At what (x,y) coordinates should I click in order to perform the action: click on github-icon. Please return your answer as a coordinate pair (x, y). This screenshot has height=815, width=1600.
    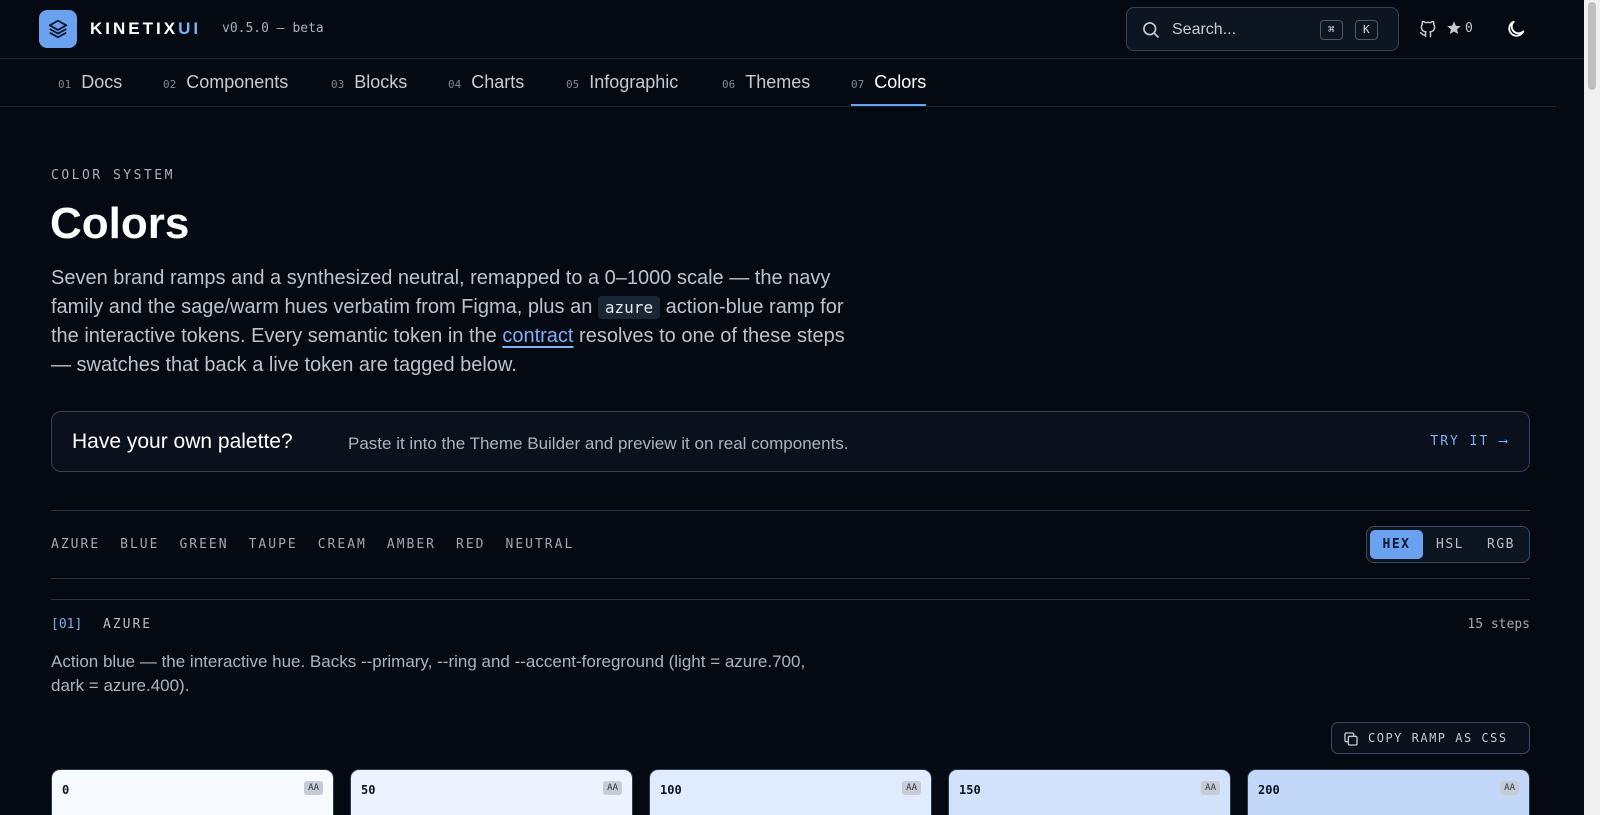
    Looking at the image, I should click on (1428, 29).